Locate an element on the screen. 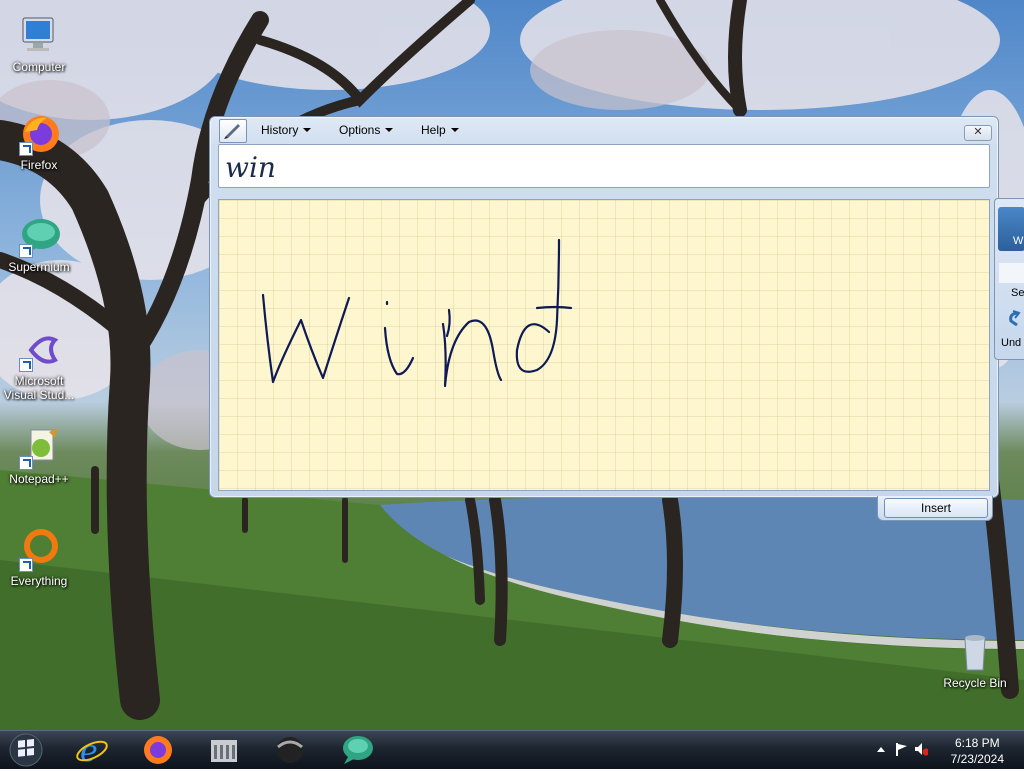 The width and height of the screenshot is (1024, 771). desktop-icon-firefox: Firefox is located at coordinates (39, 142).